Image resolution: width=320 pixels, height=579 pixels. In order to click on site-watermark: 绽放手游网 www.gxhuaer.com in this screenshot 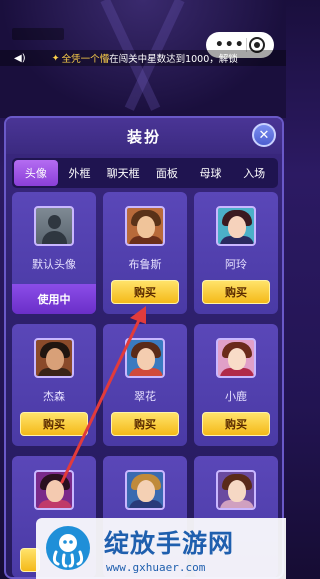, I will do `click(161, 548)`.